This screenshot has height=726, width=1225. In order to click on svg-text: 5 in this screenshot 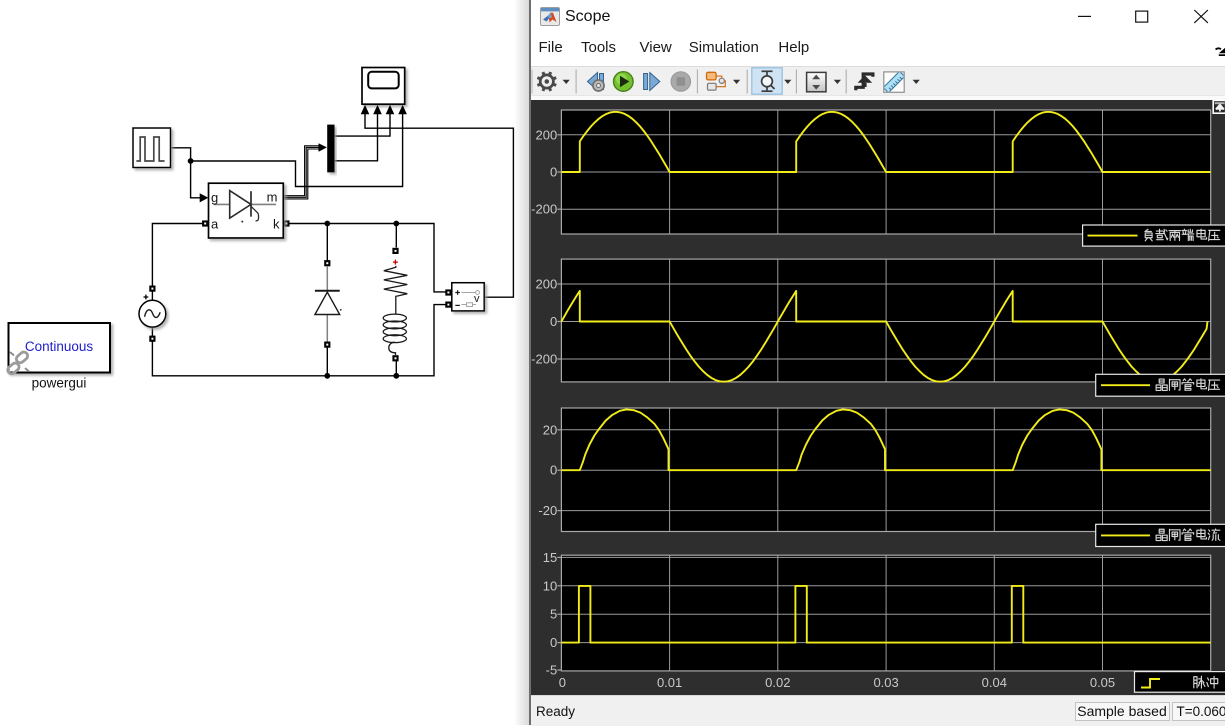, I will do `click(553, 614)`.